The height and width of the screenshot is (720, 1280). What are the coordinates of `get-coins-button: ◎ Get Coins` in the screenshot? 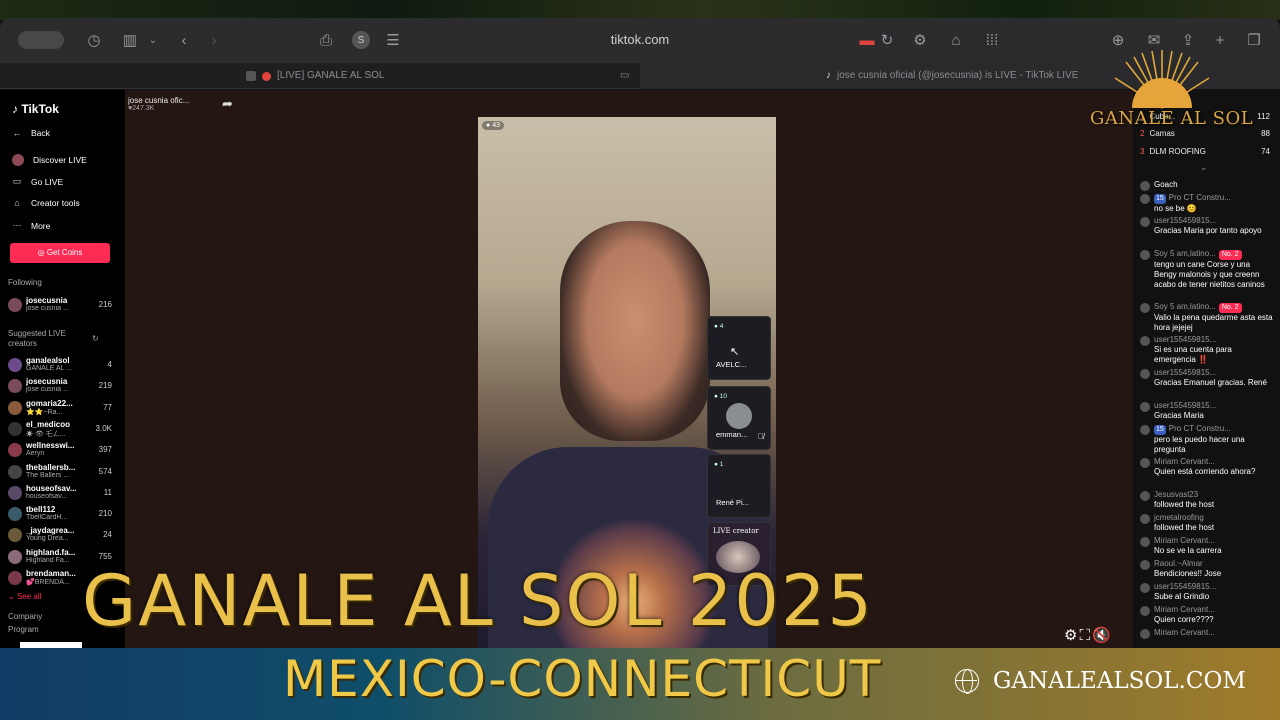 It's located at (60, 253).